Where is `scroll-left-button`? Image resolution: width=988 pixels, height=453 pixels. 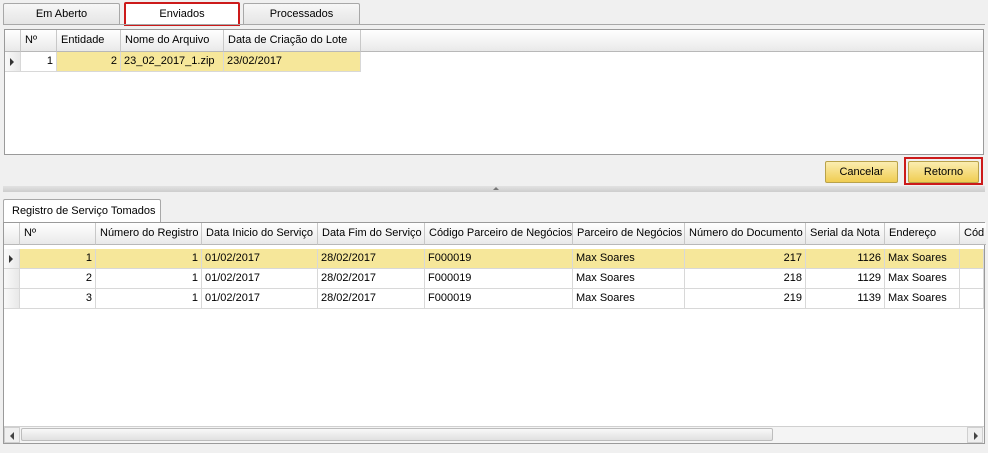
scroll-left-button is located at coordinates (12, 435).